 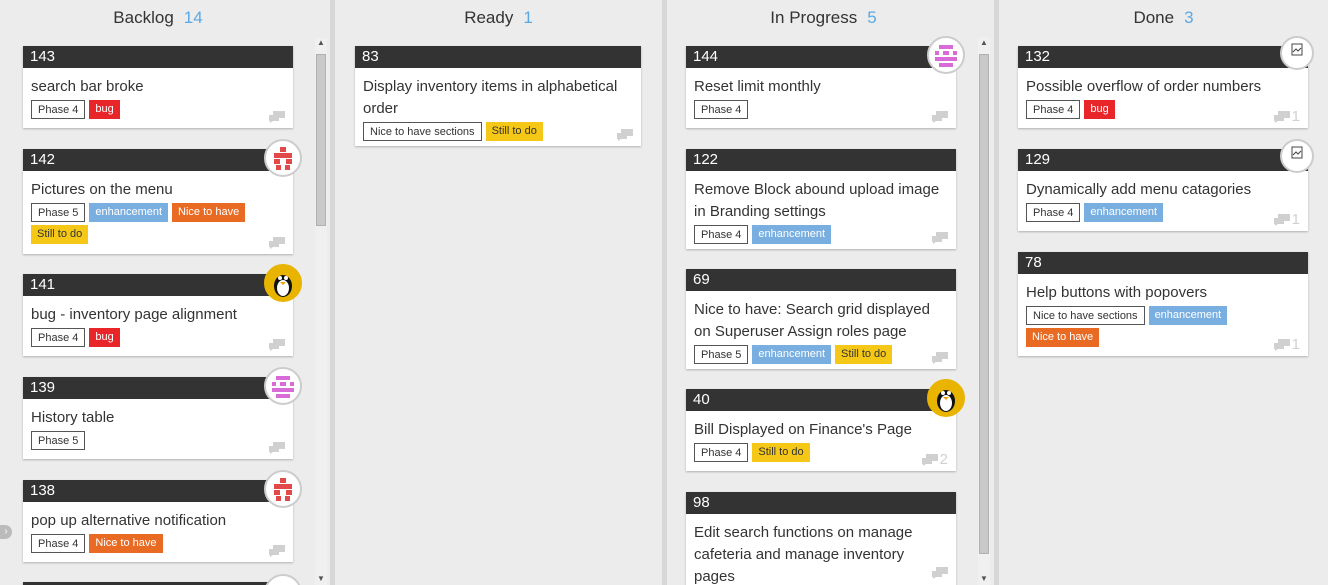 What do you see at coordinates (934, 459) in the screenshot?
I see `comment-icon: 2` at bounding box center [934, 459].